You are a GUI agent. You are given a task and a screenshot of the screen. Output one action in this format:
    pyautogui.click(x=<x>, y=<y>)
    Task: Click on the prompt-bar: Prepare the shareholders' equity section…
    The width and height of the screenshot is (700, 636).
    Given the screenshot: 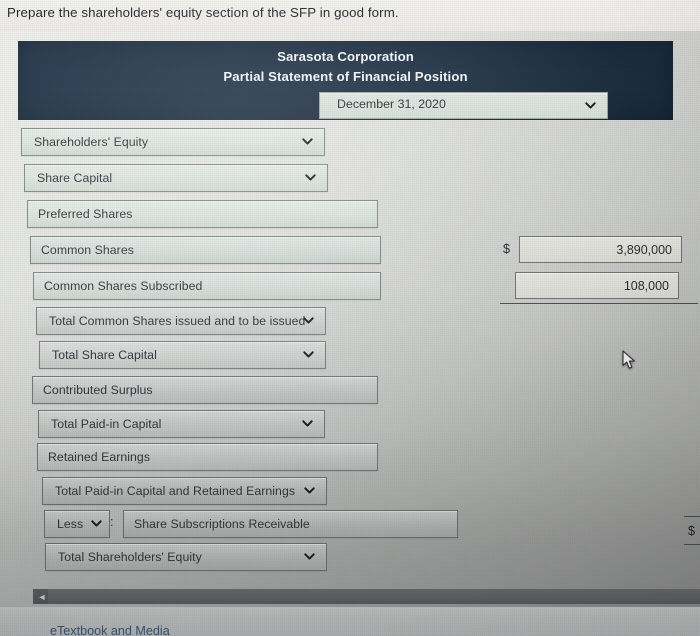 What is the action you would take?
    pyautogui.click(x=350, y=15)
    